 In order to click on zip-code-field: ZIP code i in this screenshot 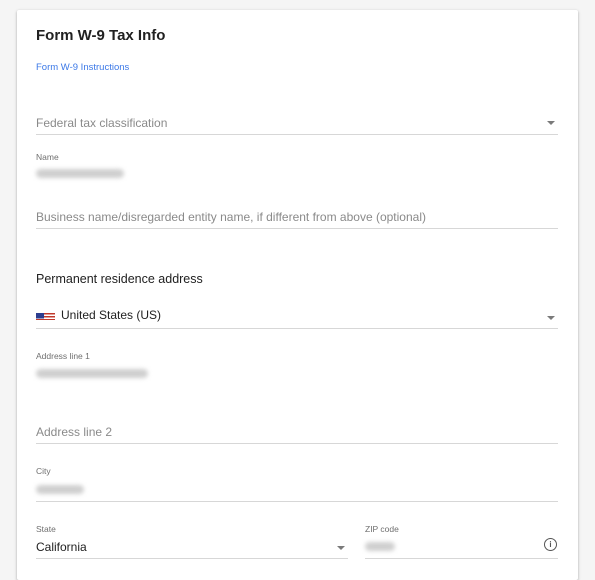, I will do `click(461, 542)`.